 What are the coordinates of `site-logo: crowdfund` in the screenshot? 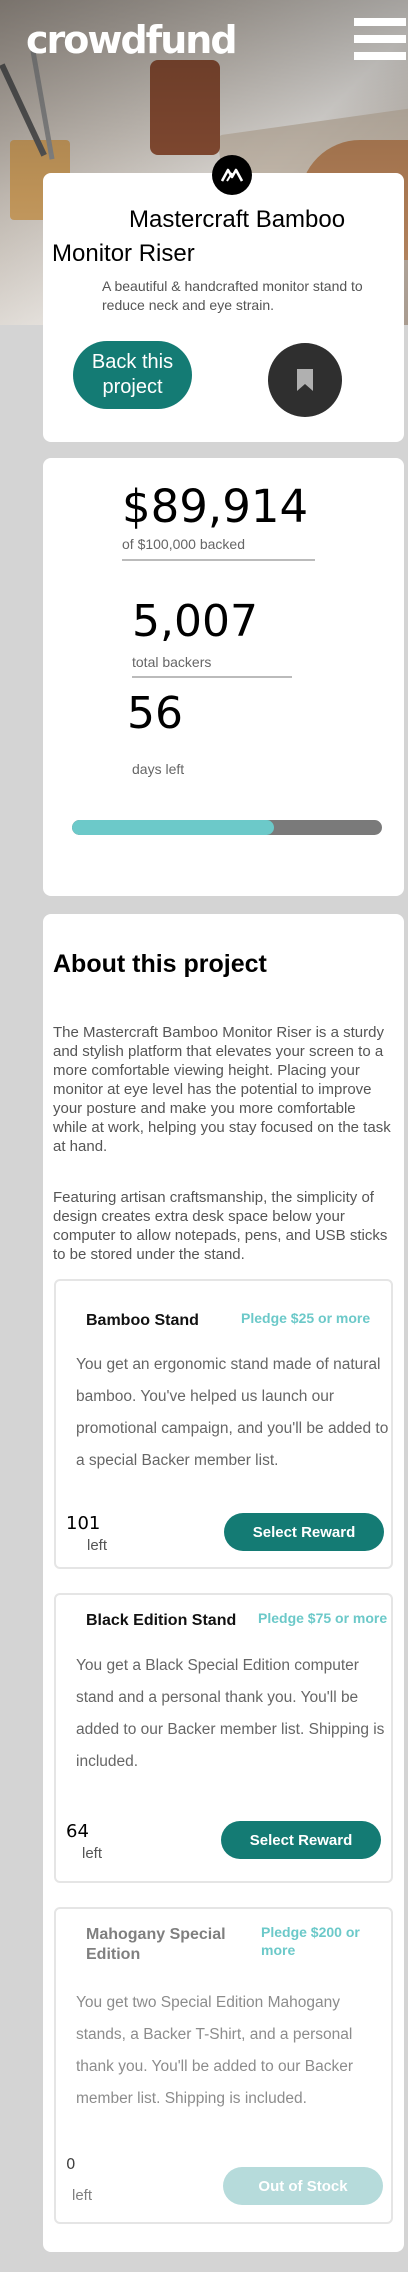 It's located at (132, 40).